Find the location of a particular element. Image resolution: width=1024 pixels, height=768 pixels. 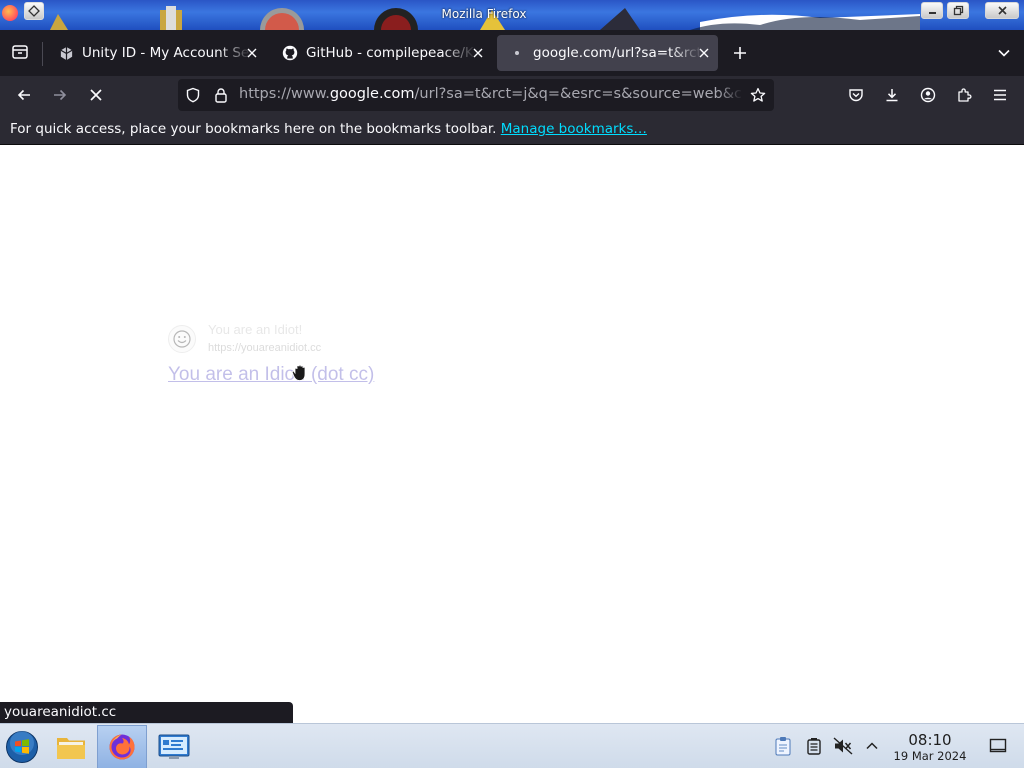

stop-icon is located at coordinates (96, 95).